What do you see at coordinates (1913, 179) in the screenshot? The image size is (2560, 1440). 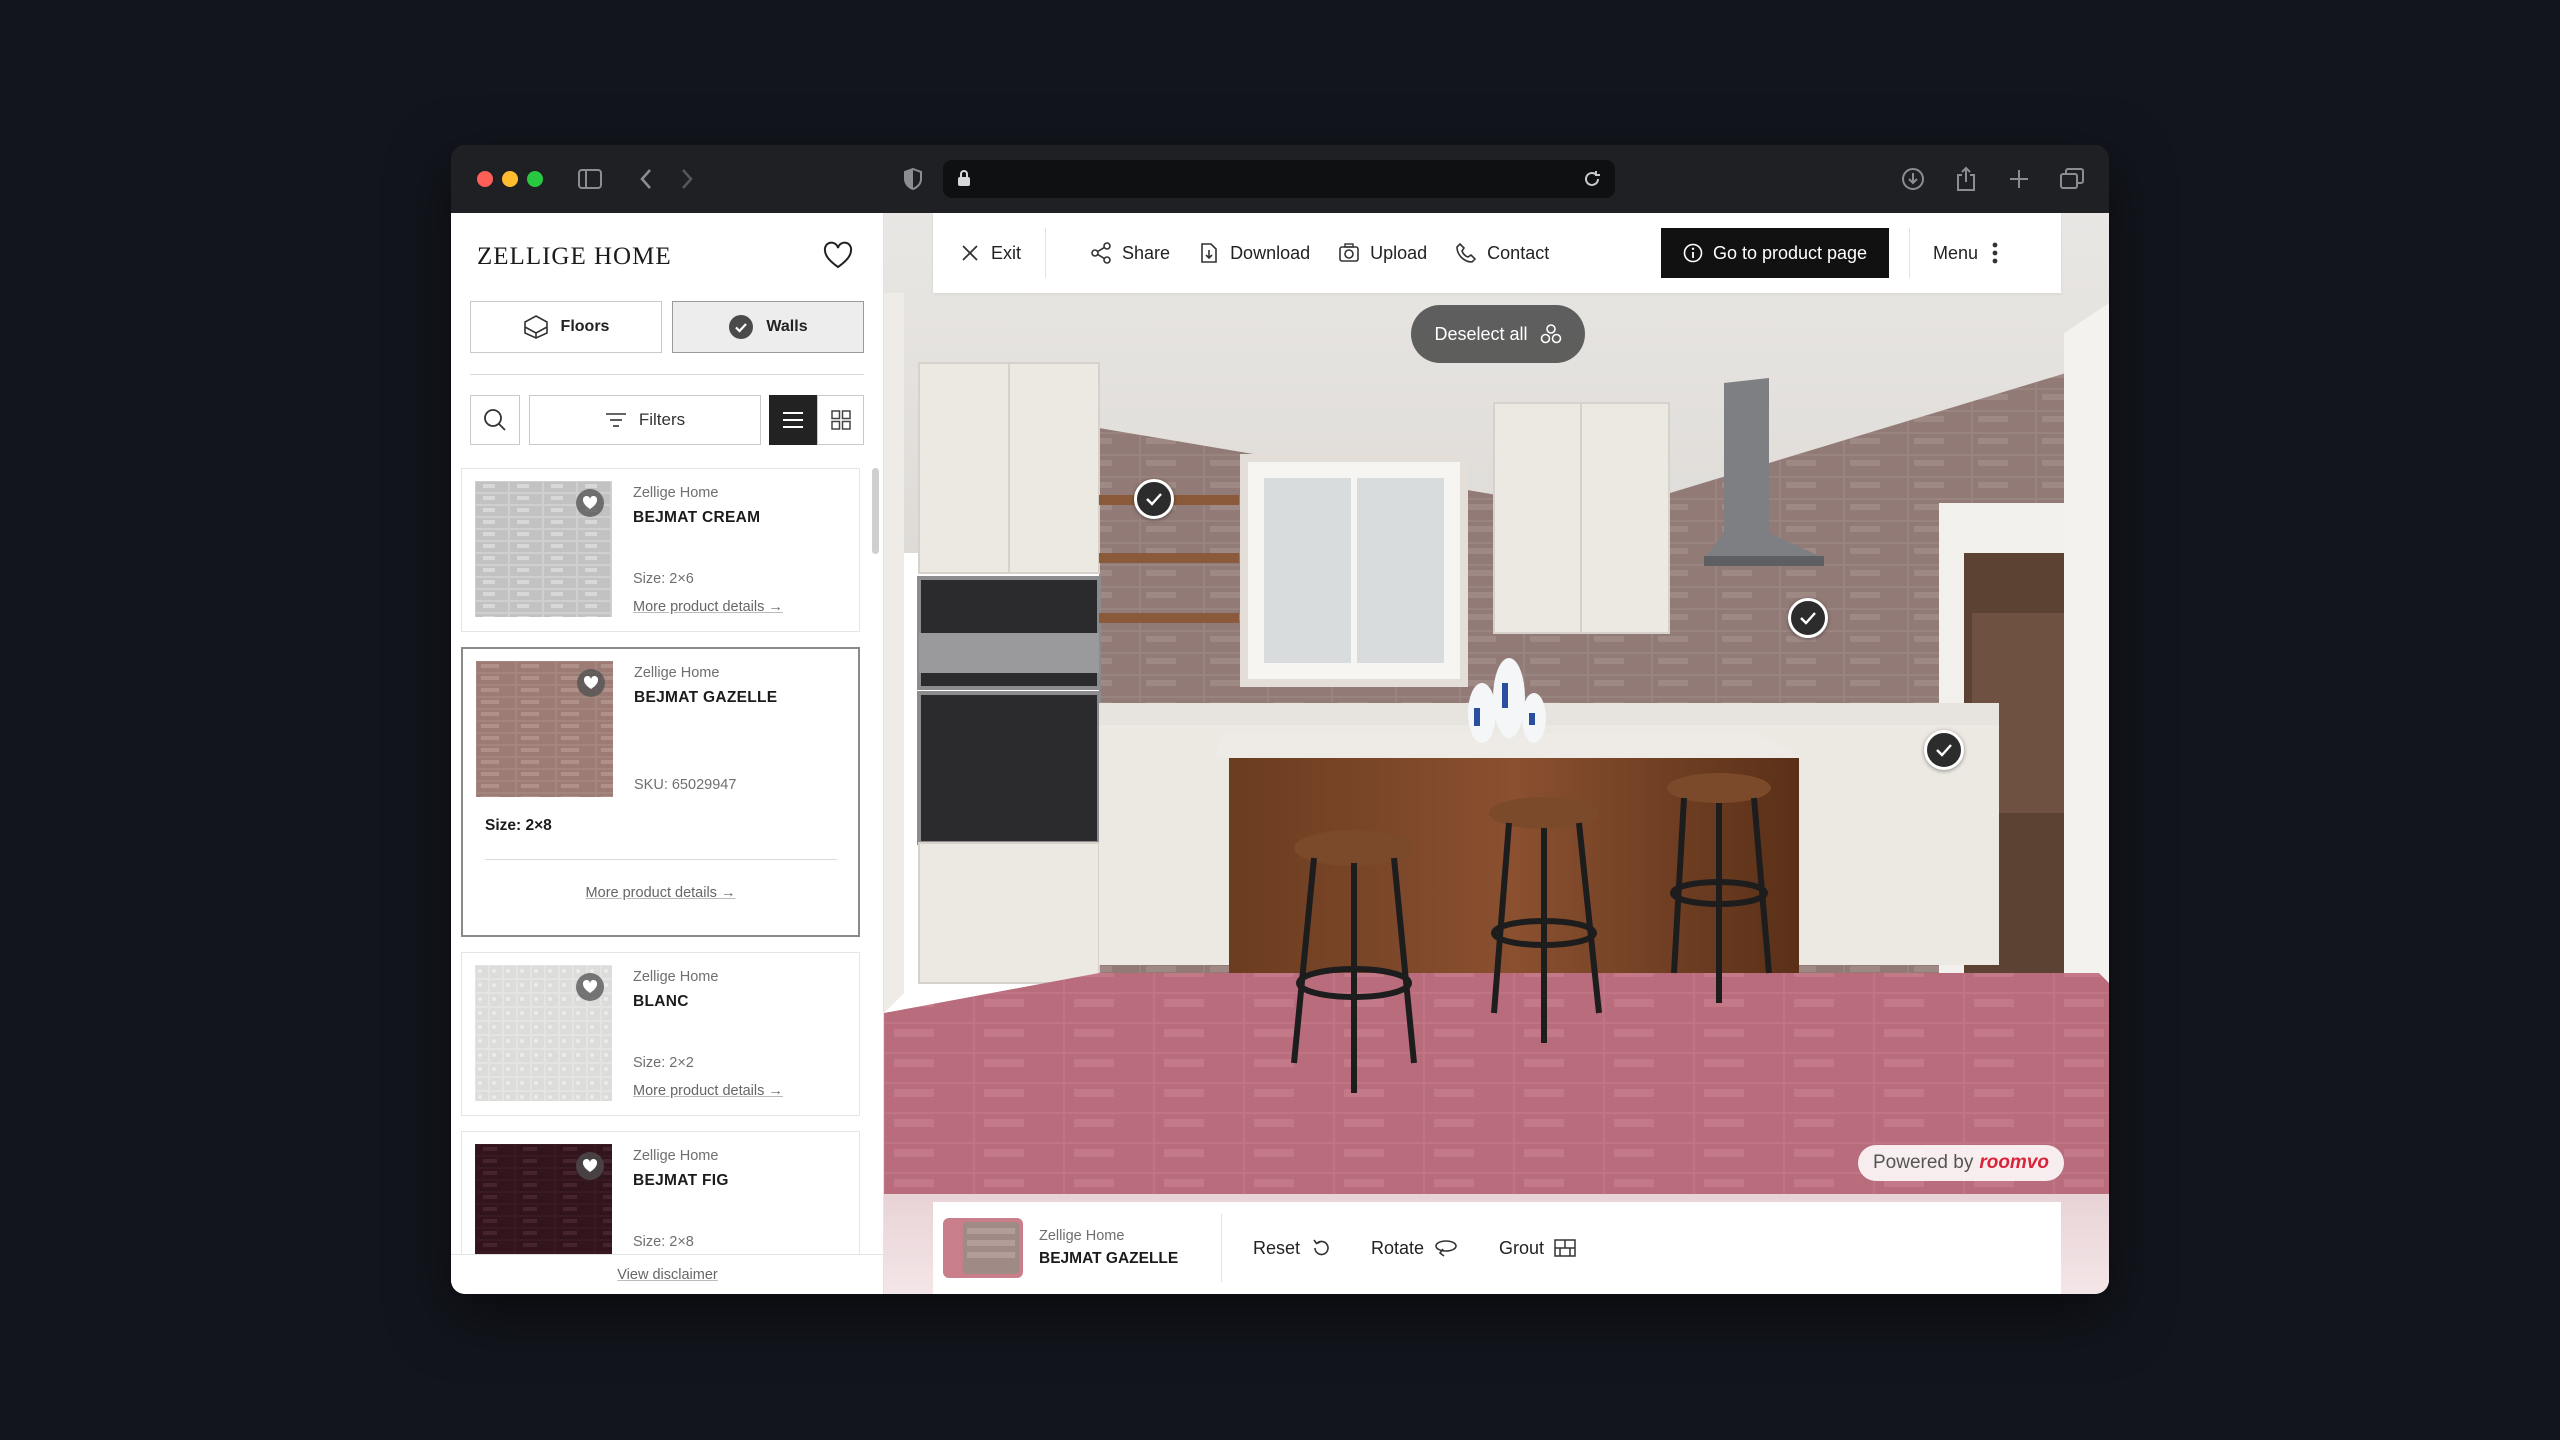 I see `downloads-icon` at bounding box center [1913, 179].